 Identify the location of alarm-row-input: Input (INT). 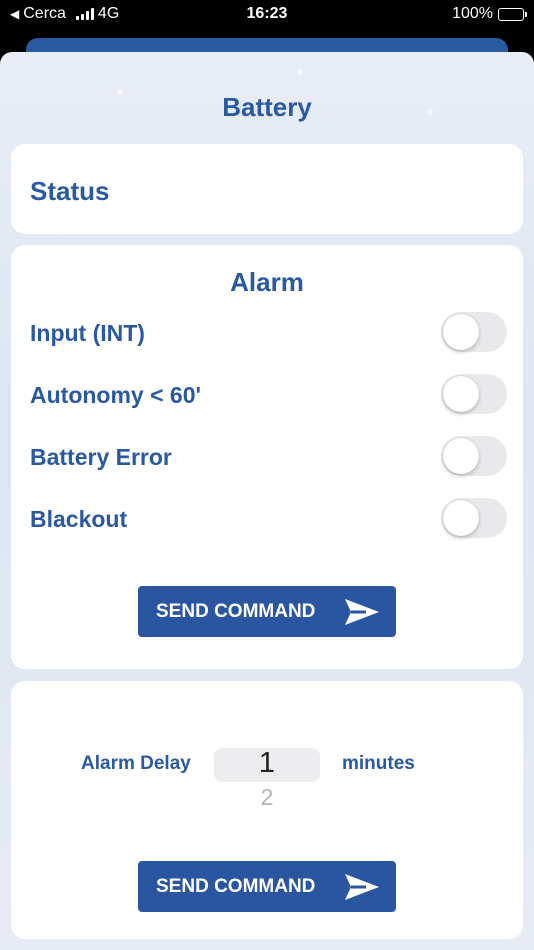
(268, 332).